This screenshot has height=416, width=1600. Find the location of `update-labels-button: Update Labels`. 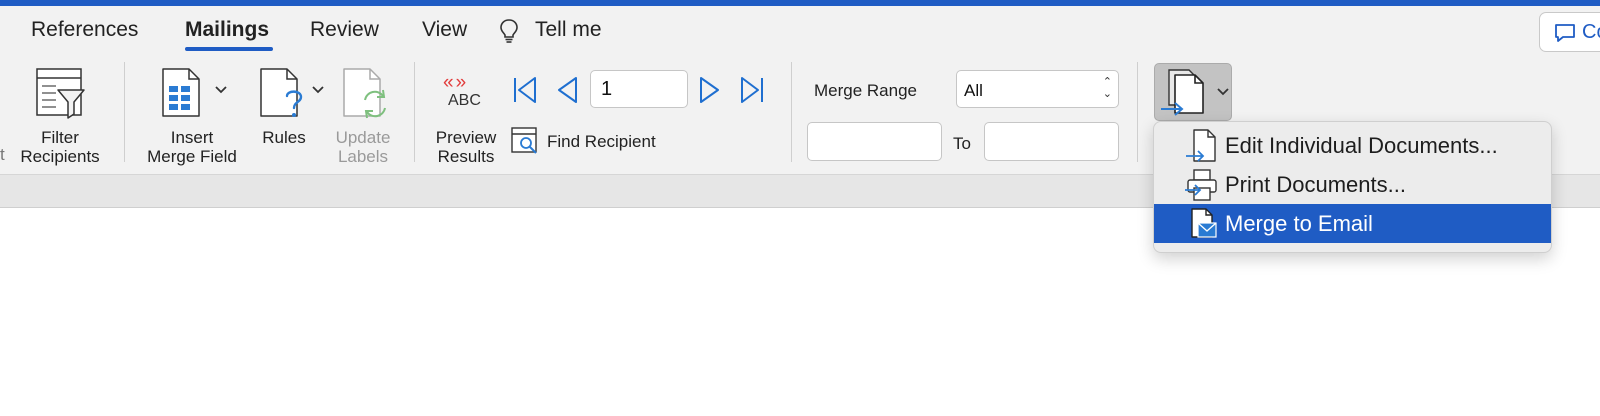

update-labels-button: Update Labels is located at coordinates (363, 118).